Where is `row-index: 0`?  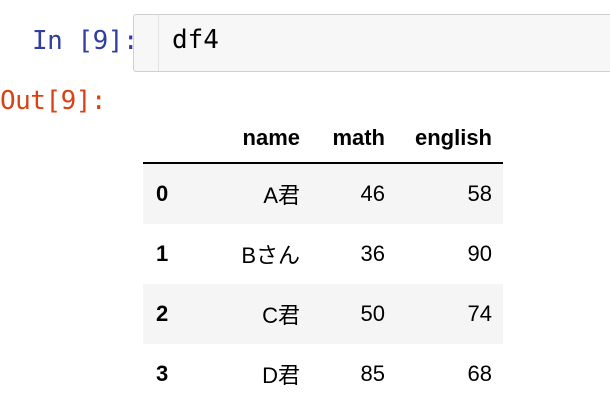
row-index: 0 is located at coordinates (162, 193).